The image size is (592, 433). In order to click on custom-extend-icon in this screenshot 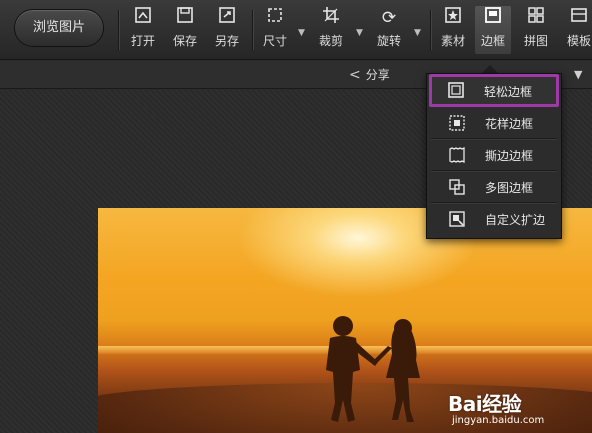, I will do `click(457, 219)`.